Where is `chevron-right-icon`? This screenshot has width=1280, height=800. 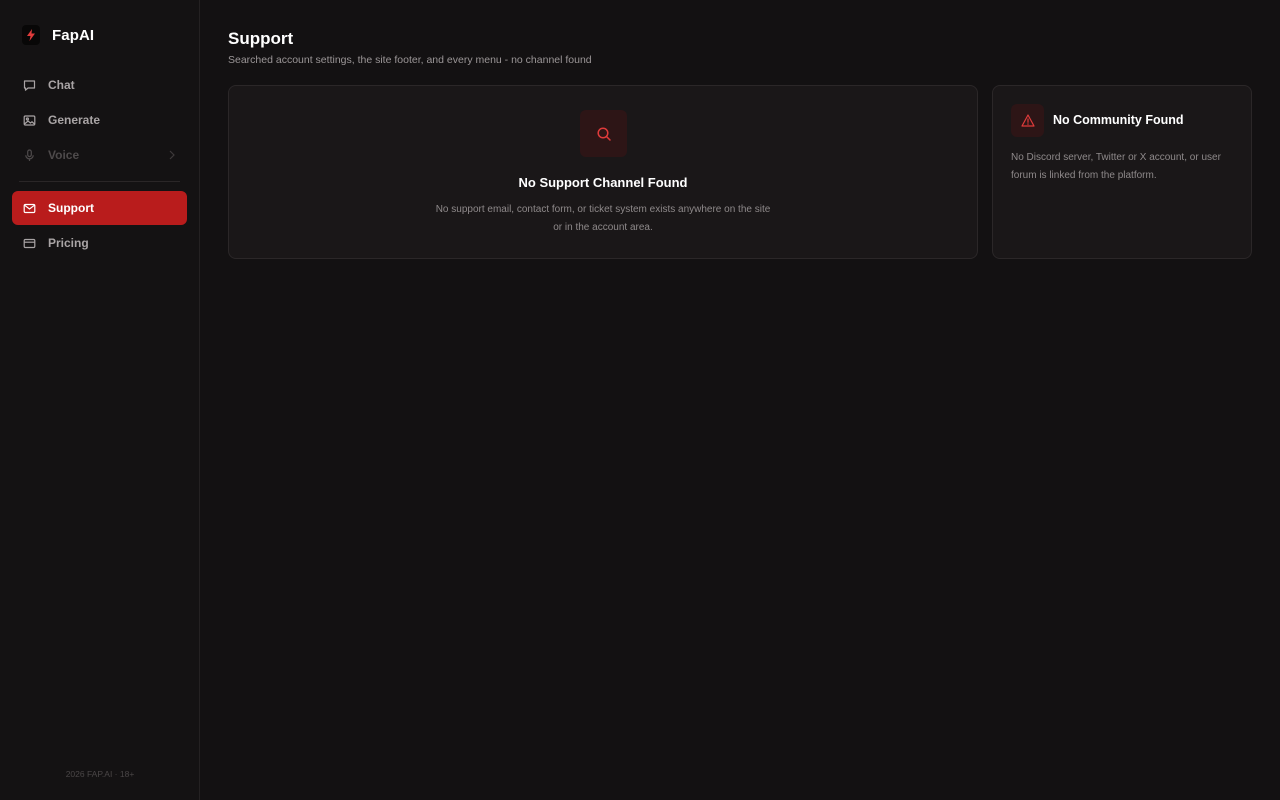
chevron-right-icon is located at coordinates (172, 156).